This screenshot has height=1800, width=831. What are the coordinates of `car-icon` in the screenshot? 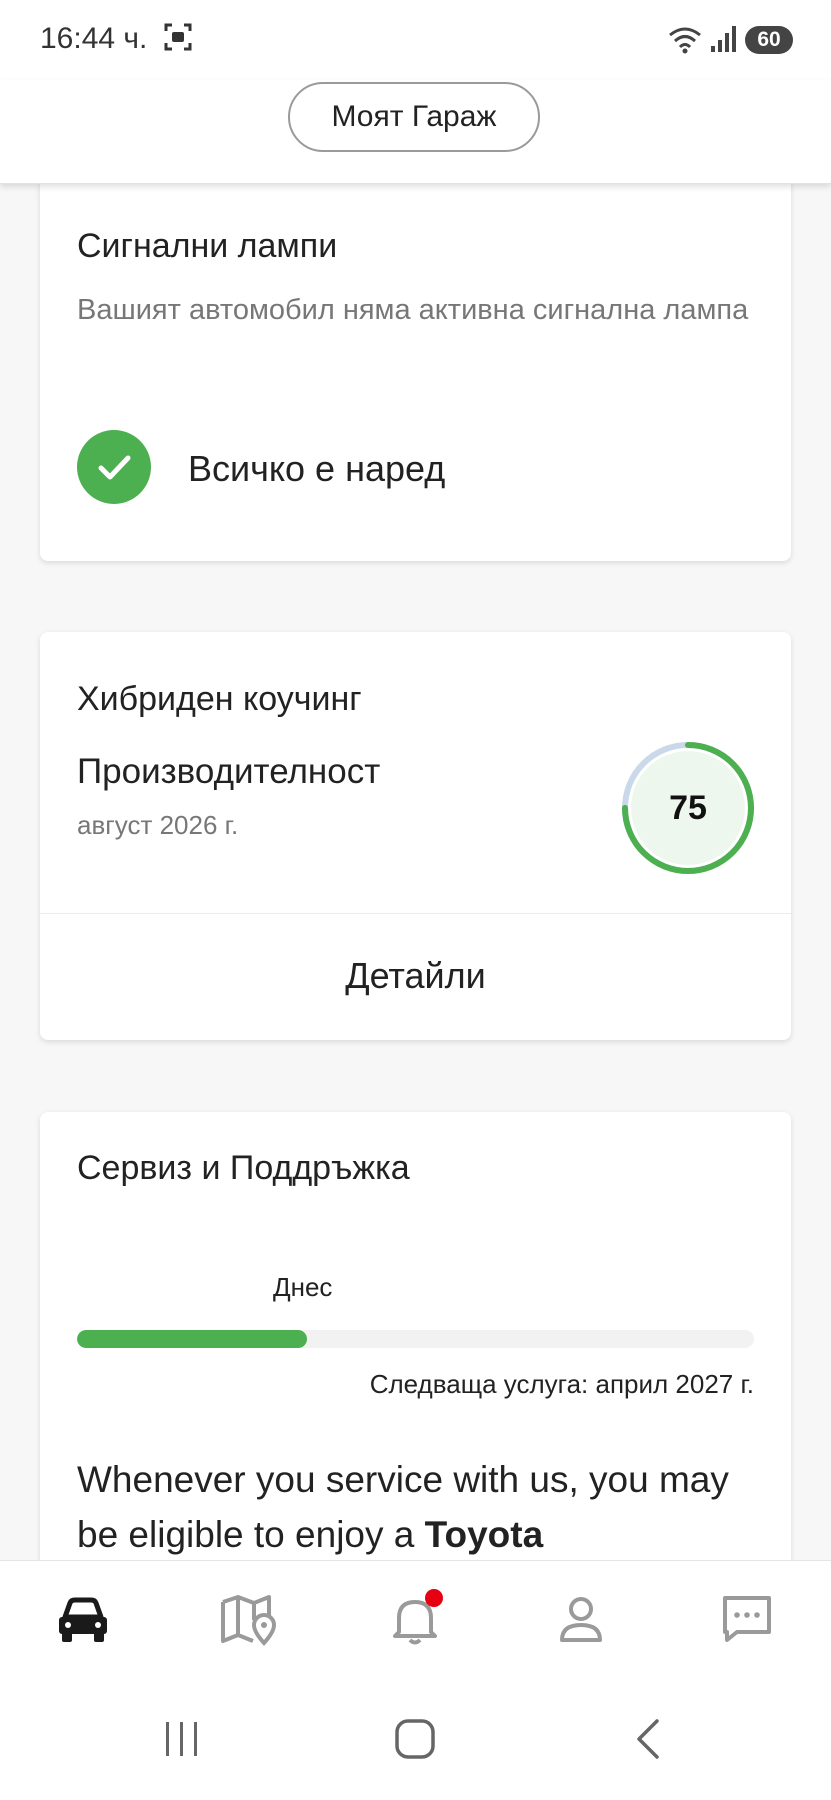 It's located at (83, 1622).